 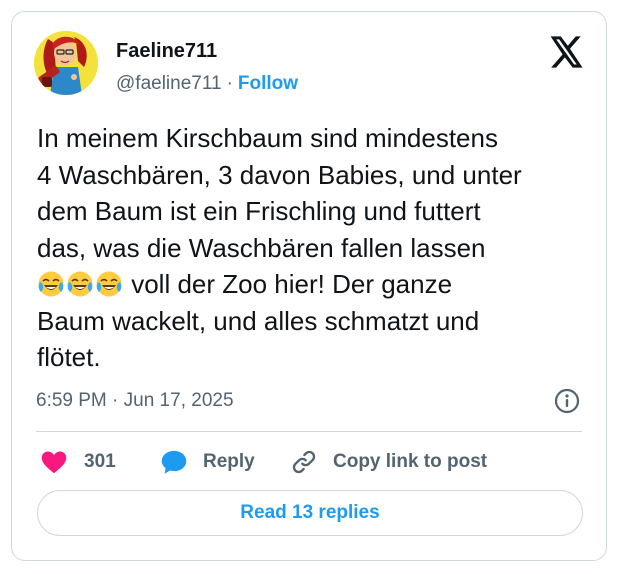 I want to click on copy-link-button: Copy link to post, so click(x=388, y=462).